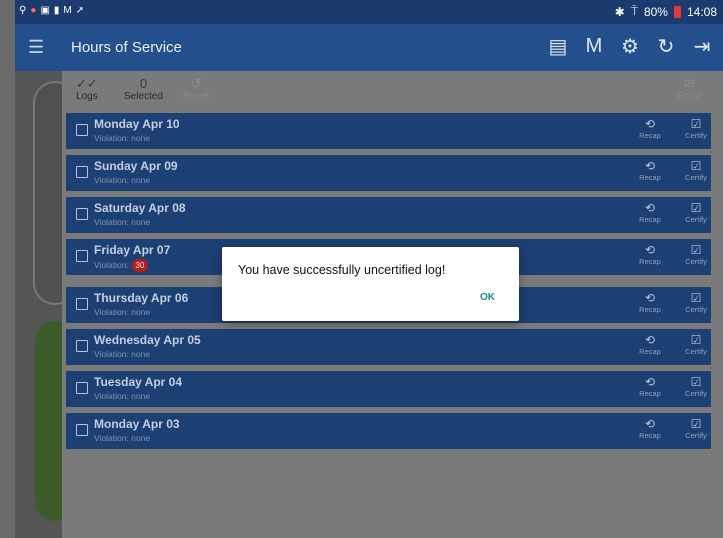  What do you see at coordinates (392, 91) in the screenshot?
I see `logs-toolbar: ✓✓ Logs 0 Selected ↺ Reset ✉ Email` at bounding box center [392, 91].